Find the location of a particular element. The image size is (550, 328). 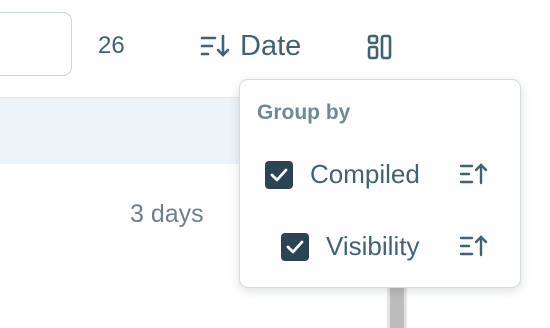

sort-button: Date is located at coordinates (250, 46).